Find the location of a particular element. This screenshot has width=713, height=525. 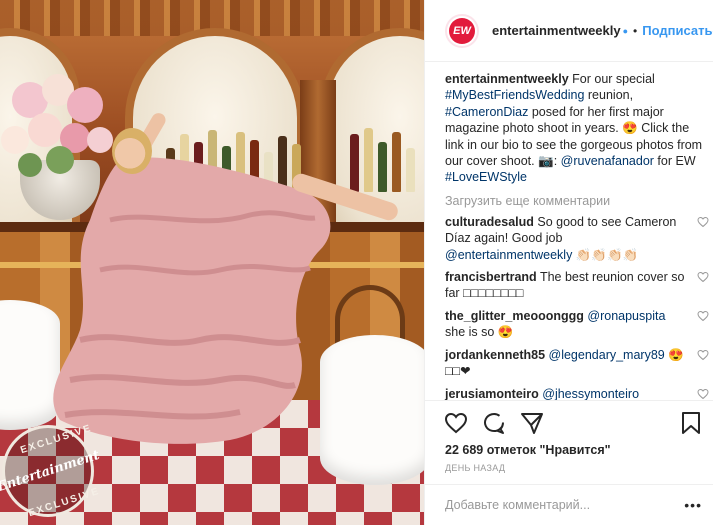

badge-brand-text: Entertainment is located at coordinates (51, 471).